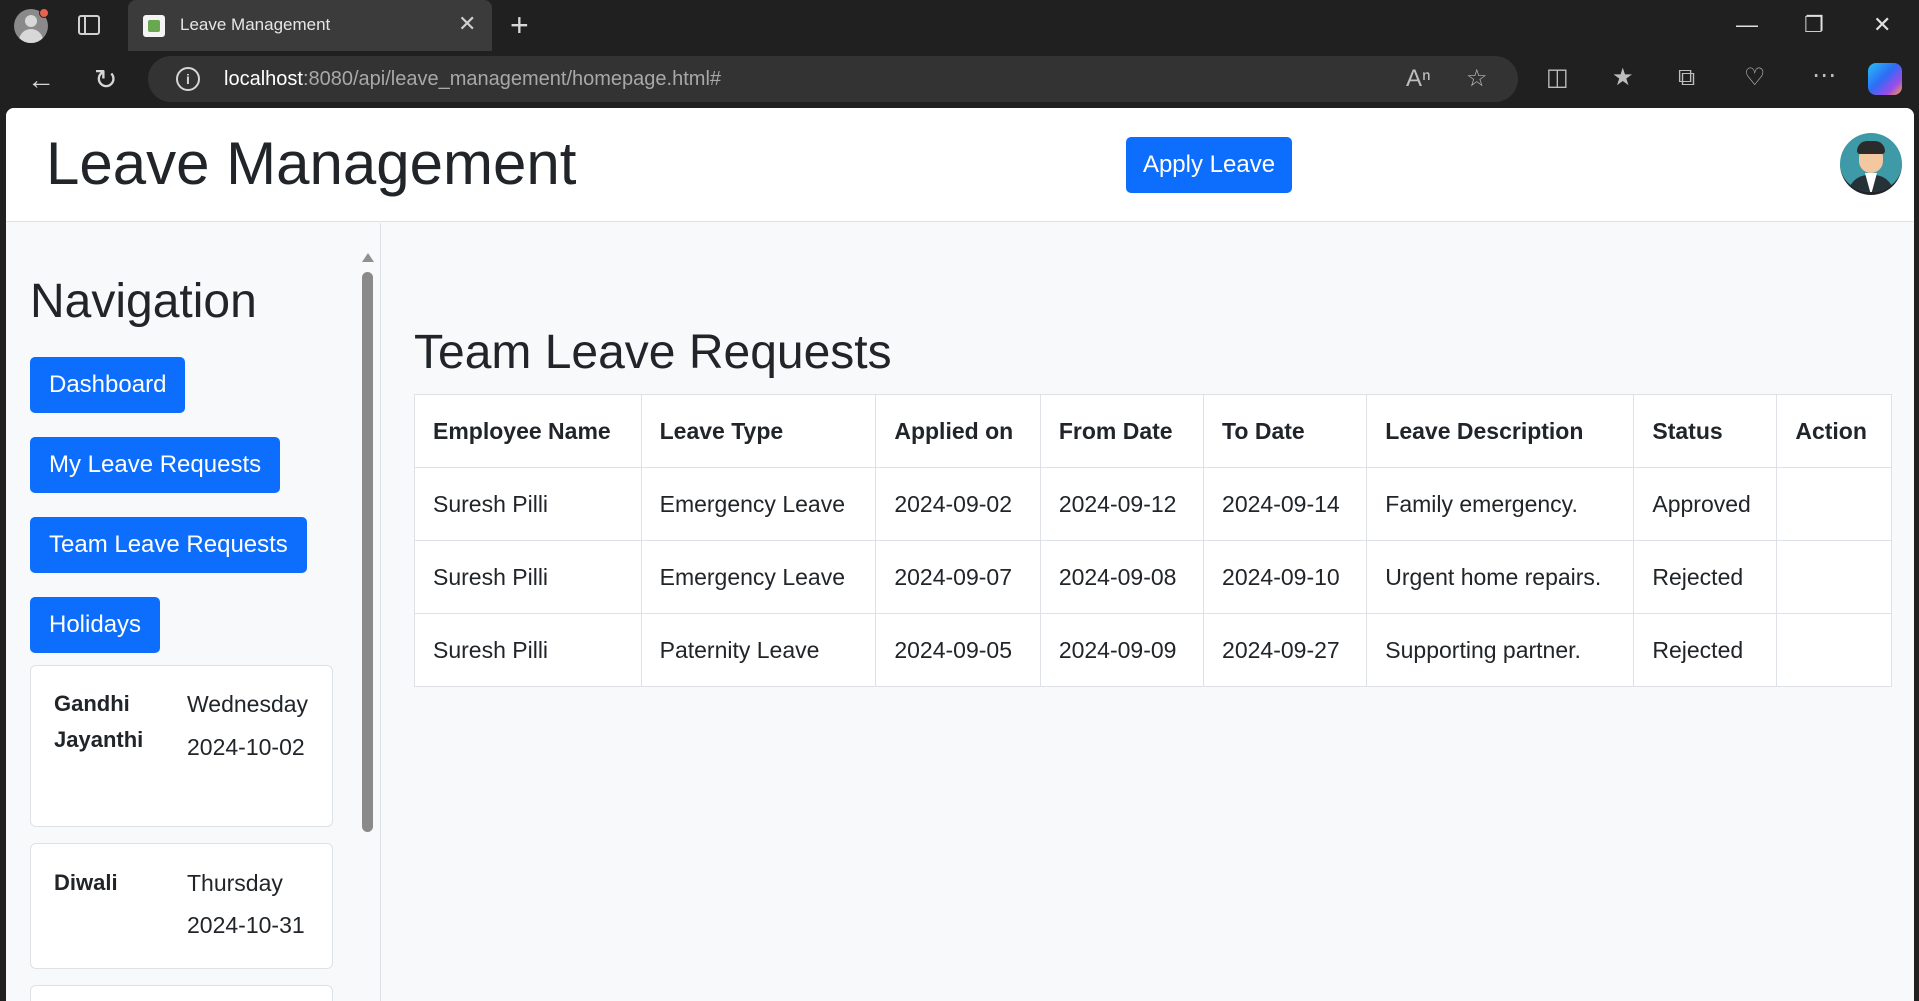 This screenshot has height=1001, width=1919. Describe the element at coordinates (758, 431) in the screenshot. I see `column-header: Leave Type` at that location.